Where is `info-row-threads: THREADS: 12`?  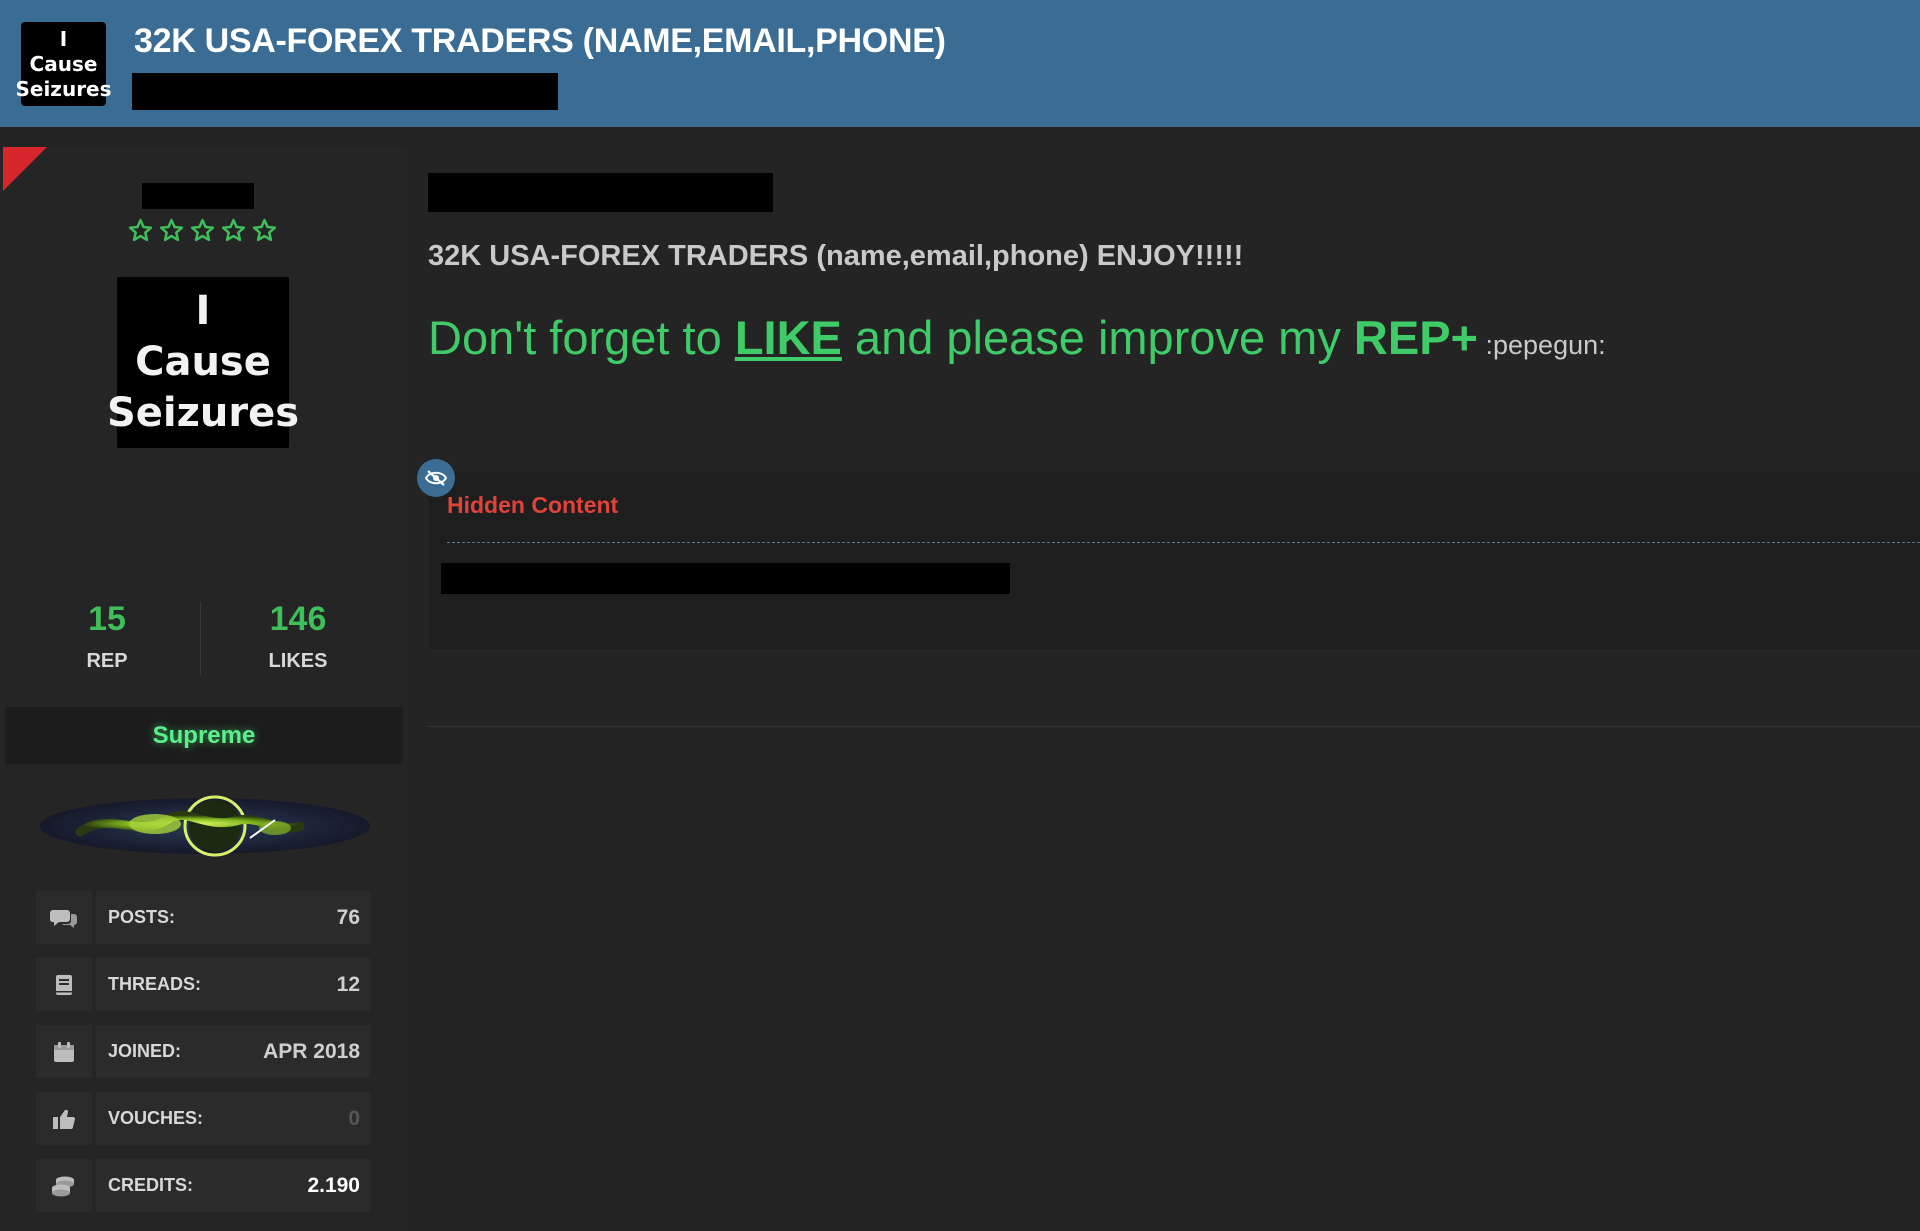 info-row-threads: THREADS: 12 is located at coordinates (203, 984).